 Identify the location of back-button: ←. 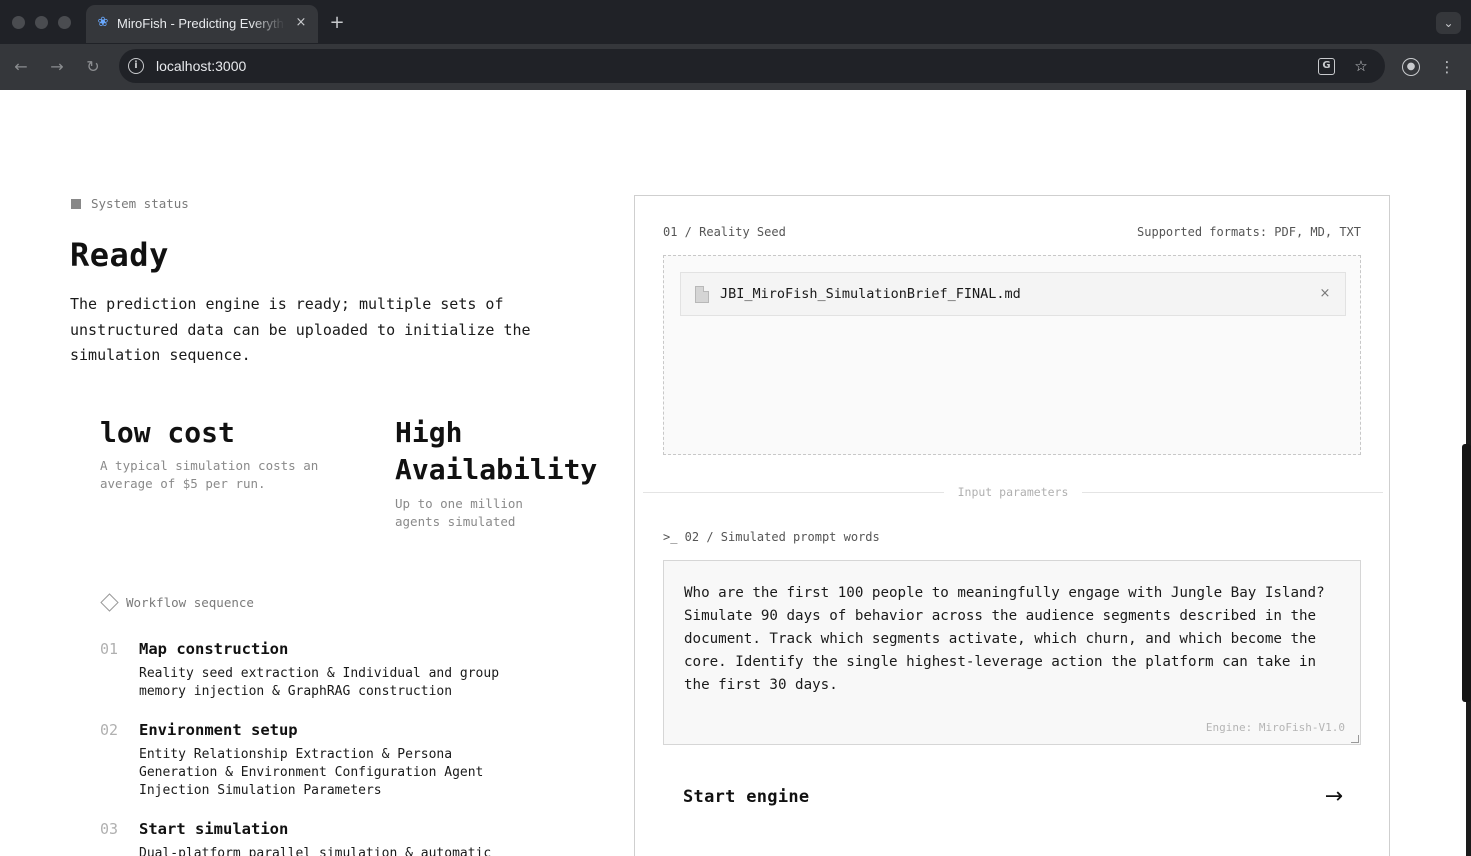
(21, 67).